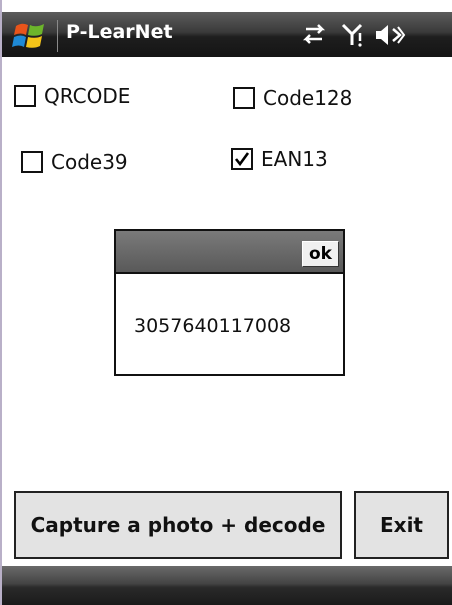 This screenshot has width=452, height=605. I want to click on checkbox-code39: Code39, so click(74, 162).